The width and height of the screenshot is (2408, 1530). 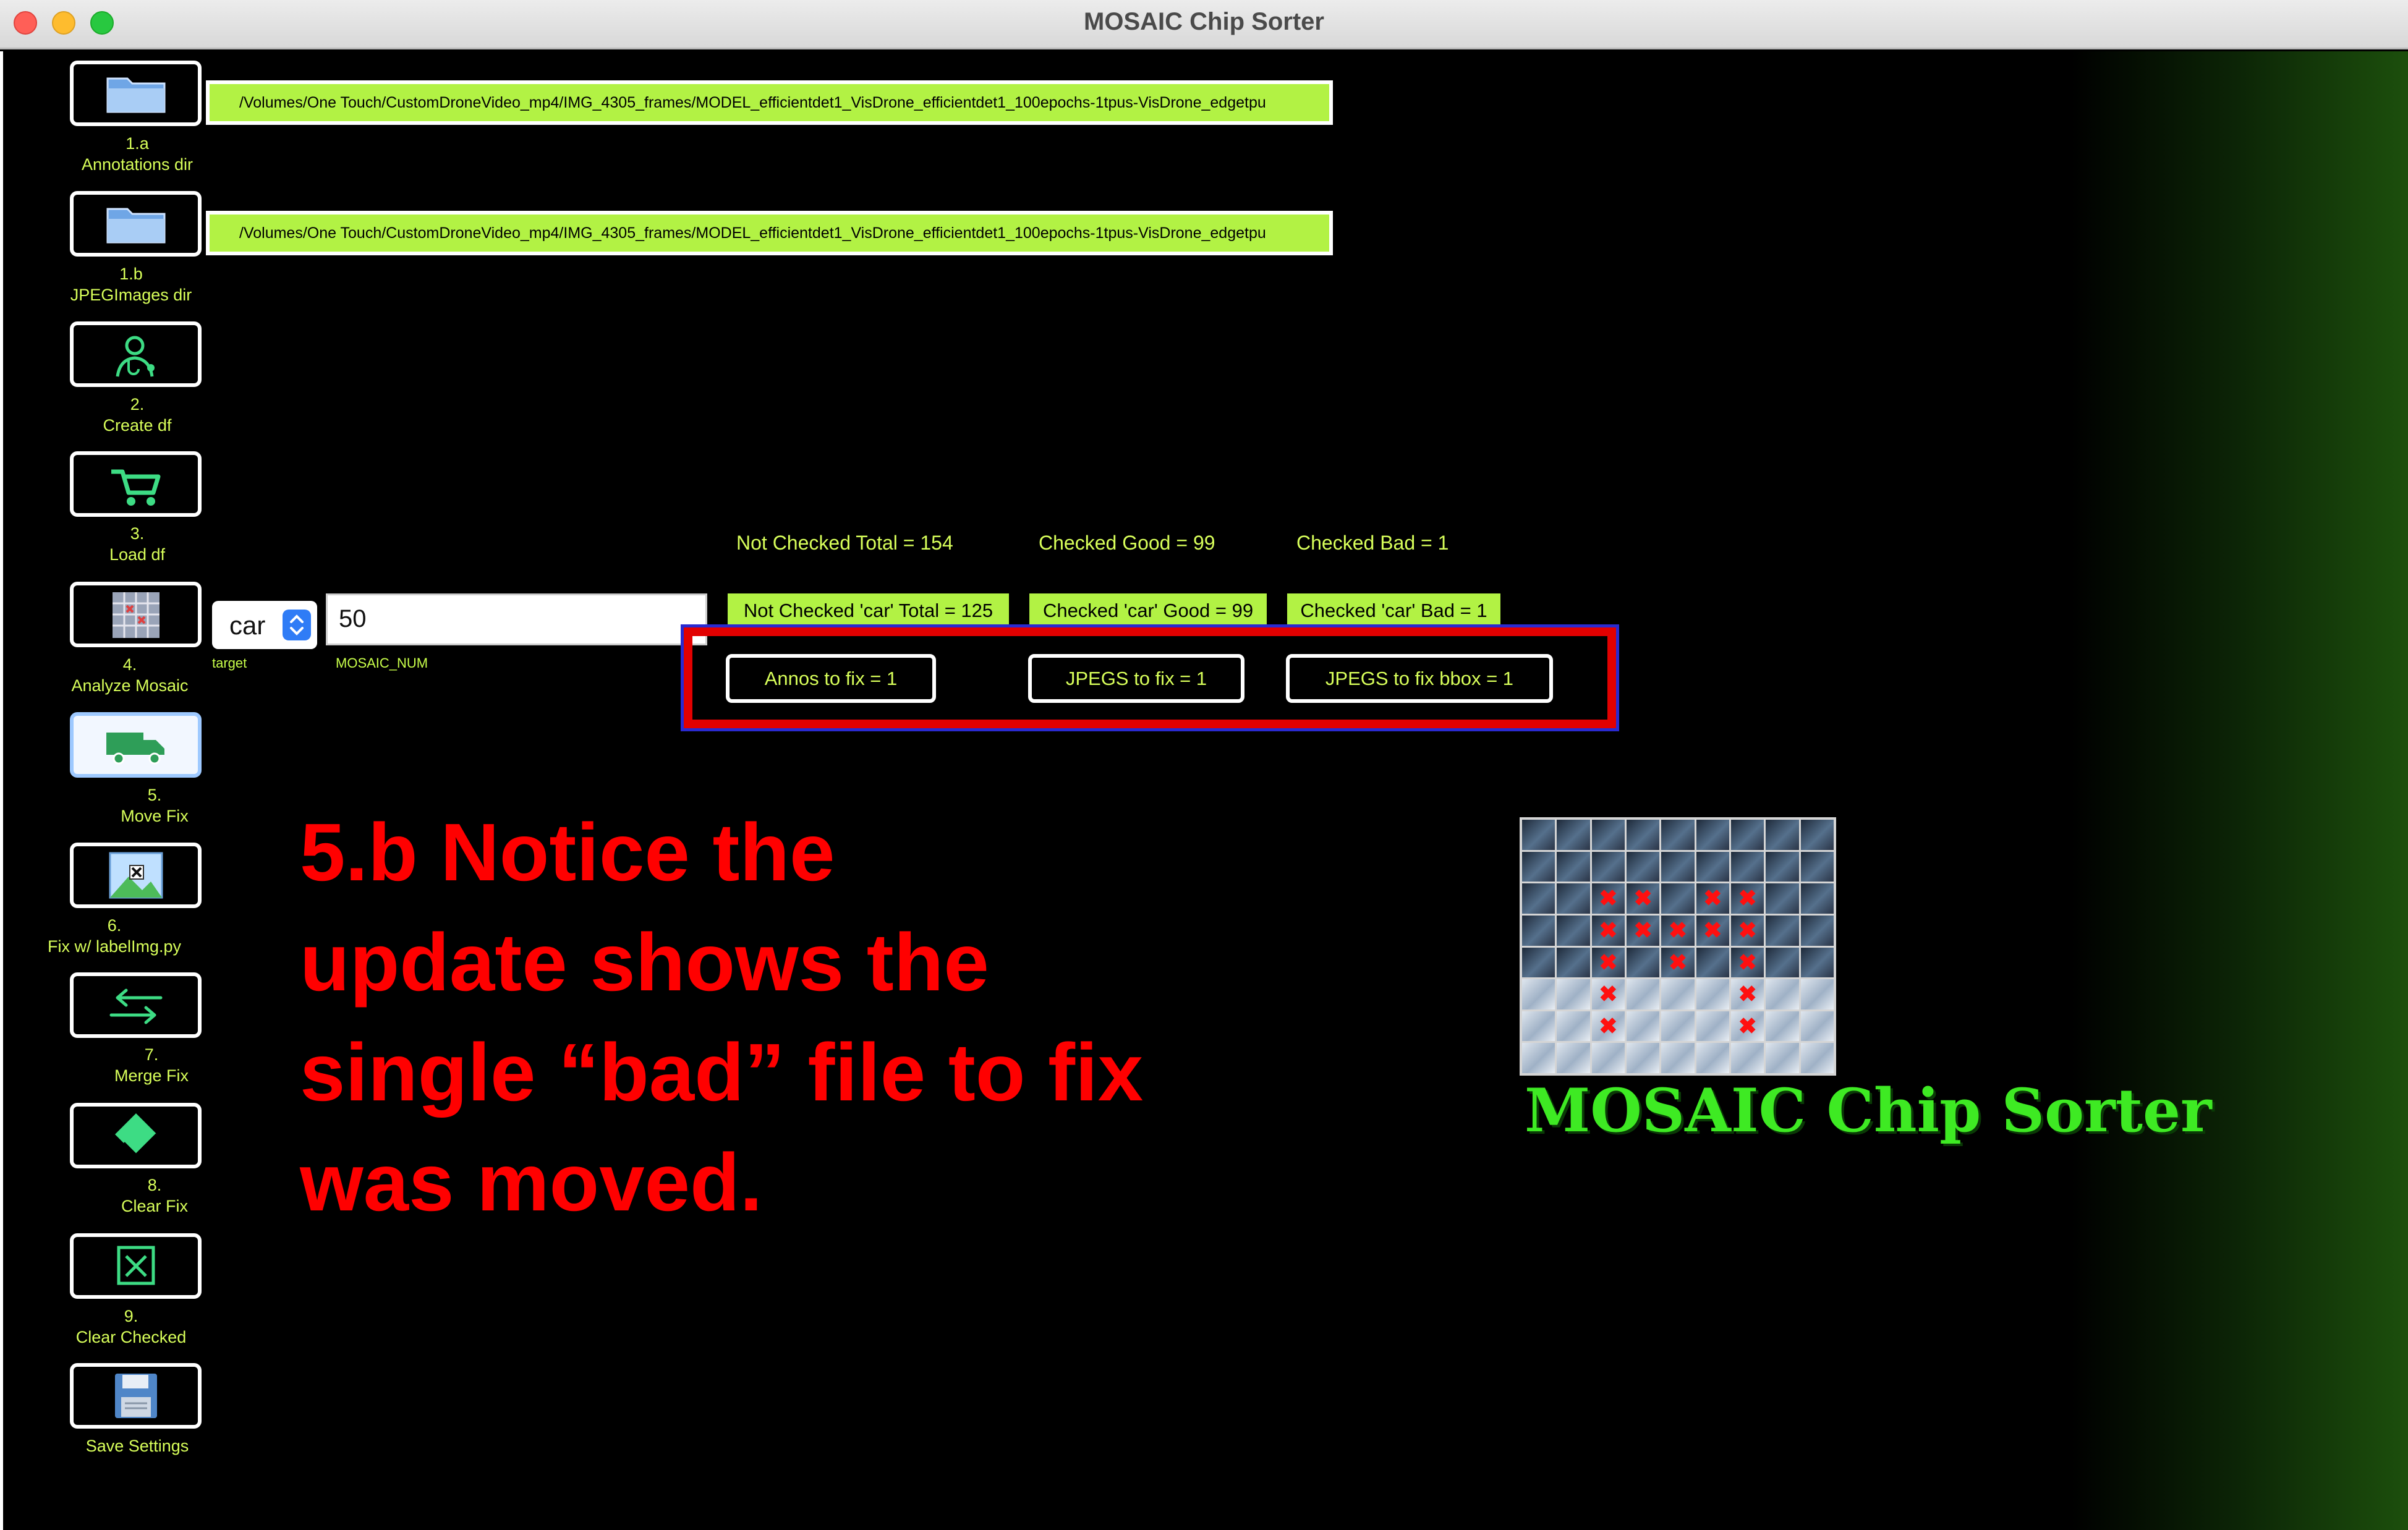 I want to click on step-label: Analyze Mosaic, so click(x=130, y=685).